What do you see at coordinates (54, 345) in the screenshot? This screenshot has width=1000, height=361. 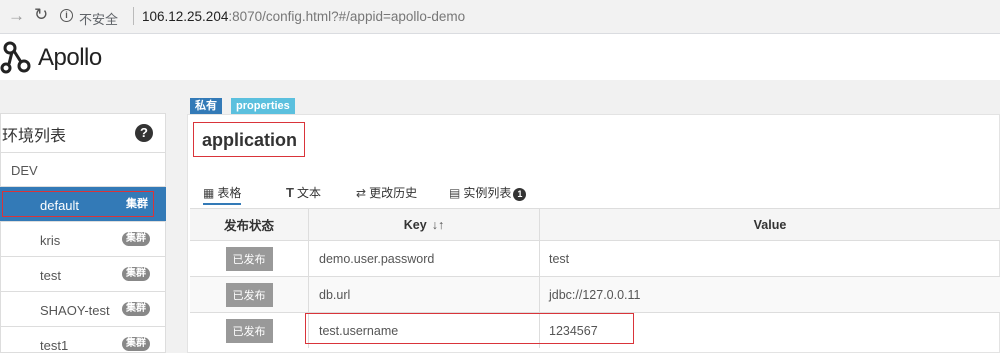 I see `cluster-name: test1` at bounding box center [54, 345].